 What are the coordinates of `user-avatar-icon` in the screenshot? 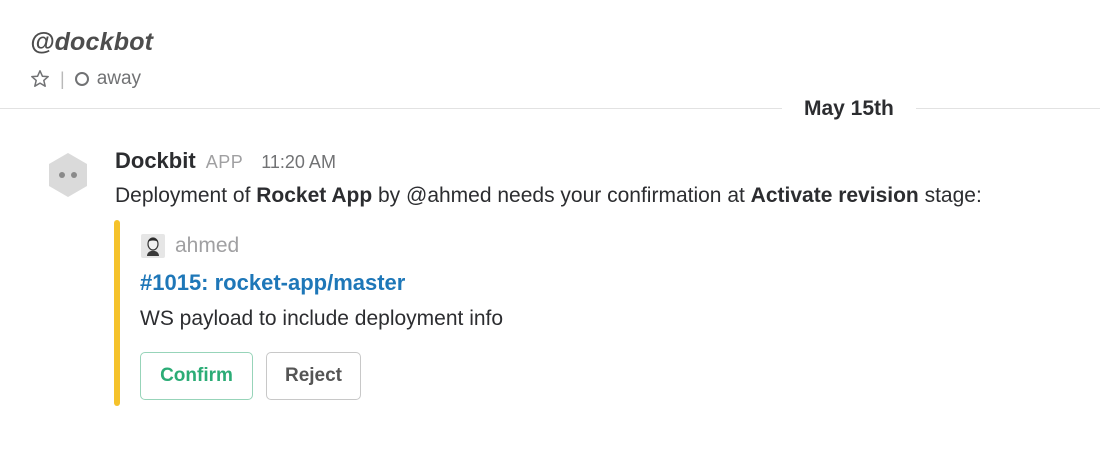 It's located at (153, 246).